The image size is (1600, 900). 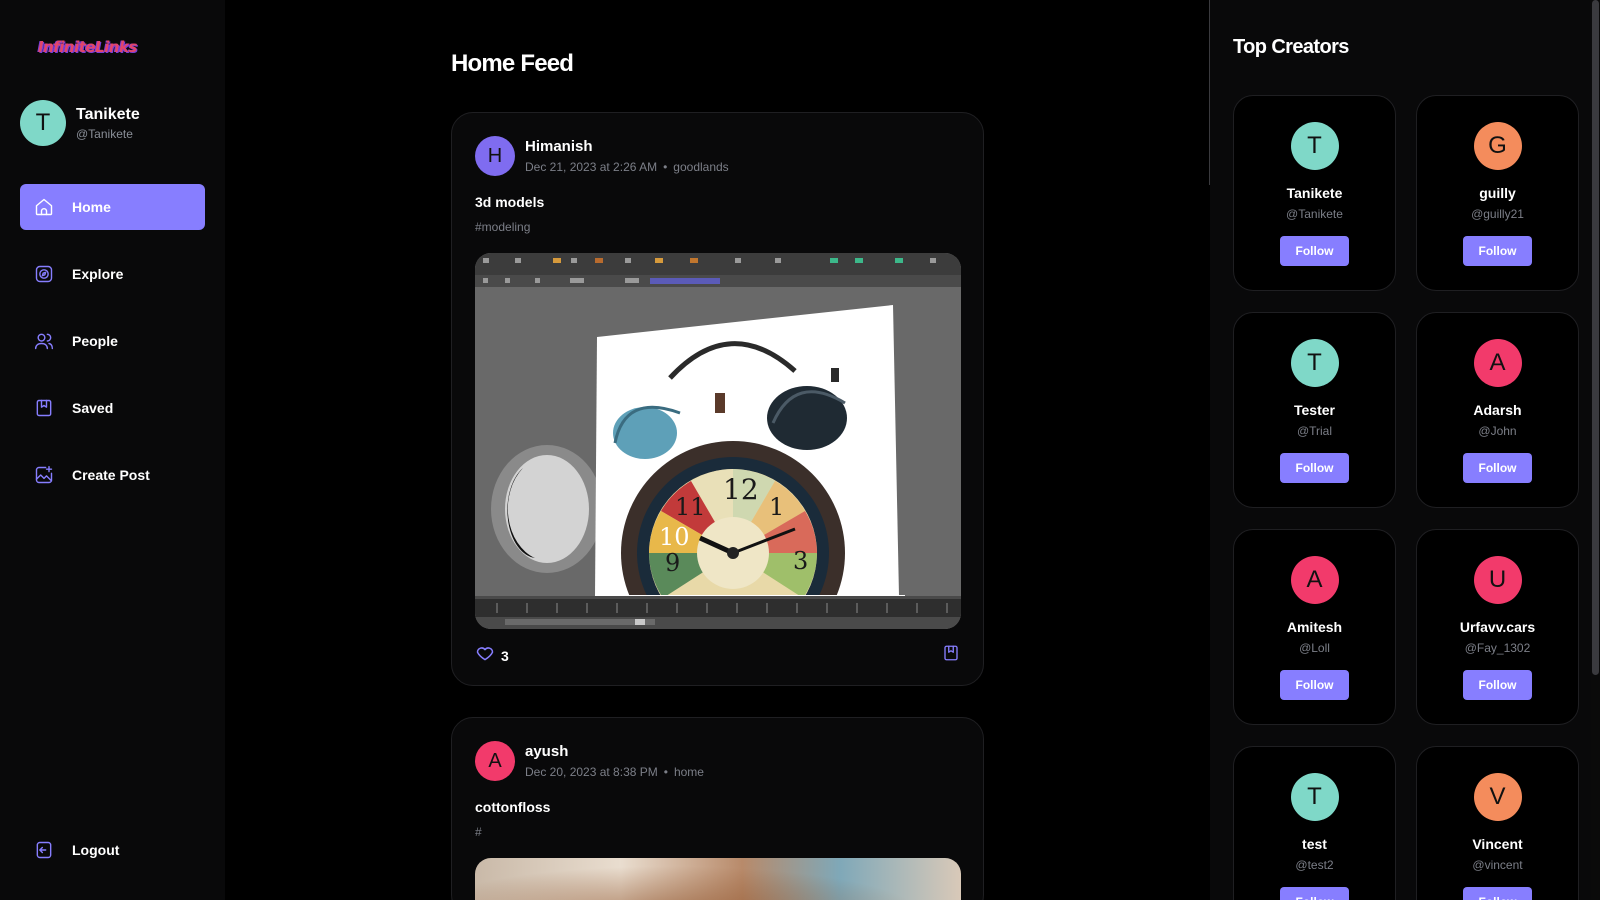 What do you see at coordinates (485, 655) in the screenshot?
I see `heart-icon` at bounding box center [485, 655].